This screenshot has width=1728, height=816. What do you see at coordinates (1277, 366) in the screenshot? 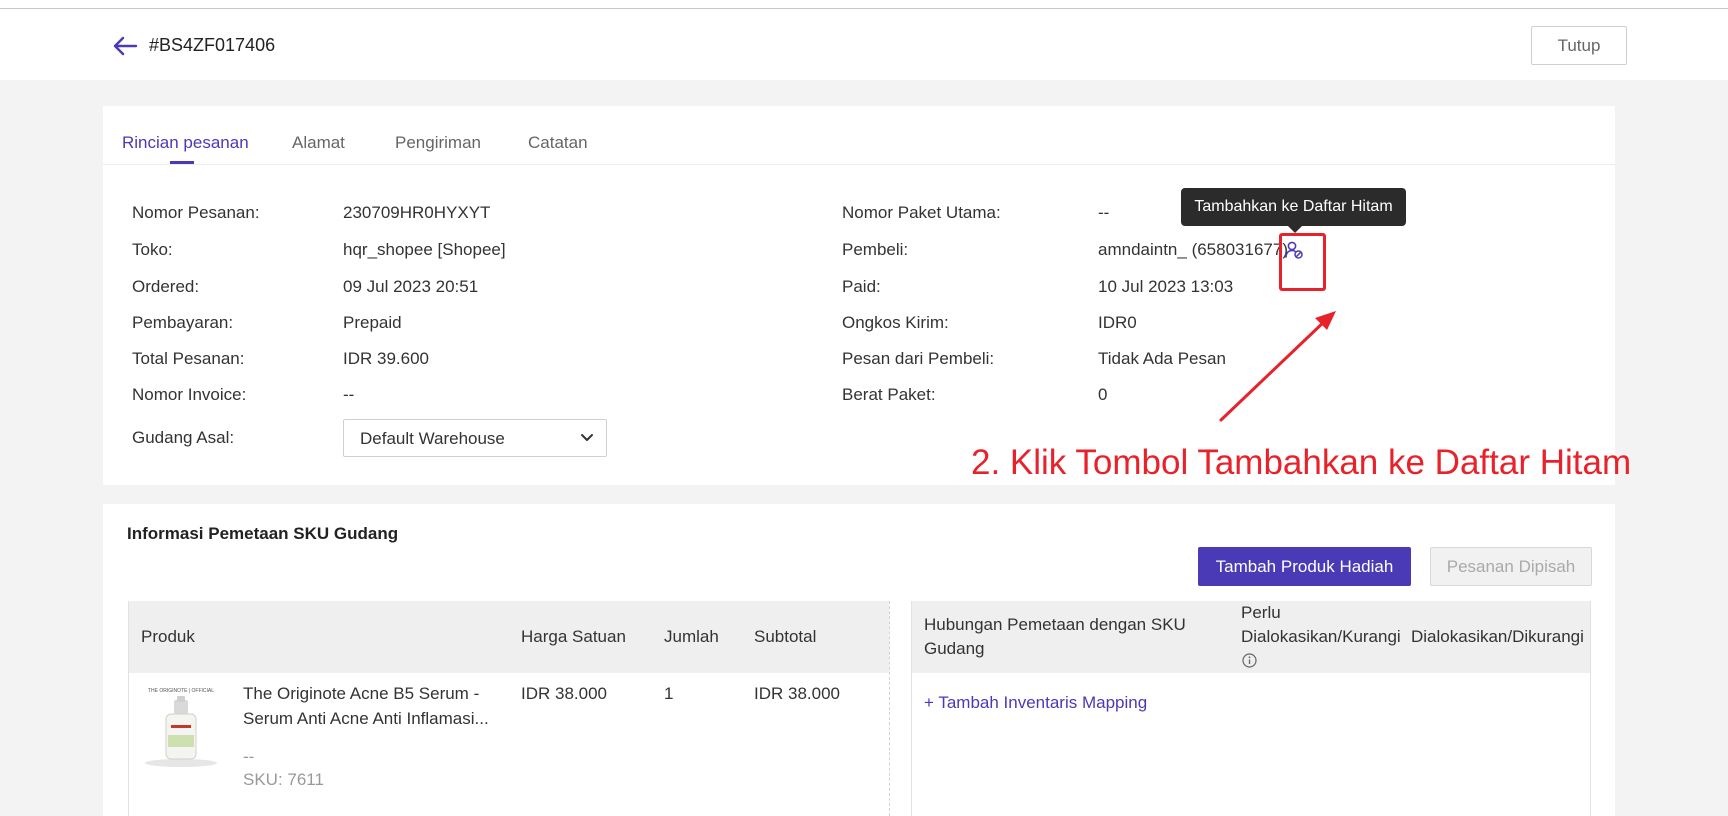
I see `annotation-arrow-icon` at bounding box center [1277, 366].